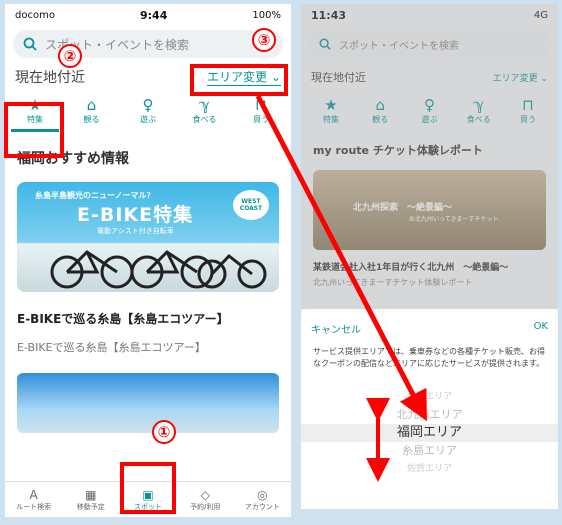  Describe the element at coordinates (148, 403) in the screenshot. I see `sky-photo` at that location.